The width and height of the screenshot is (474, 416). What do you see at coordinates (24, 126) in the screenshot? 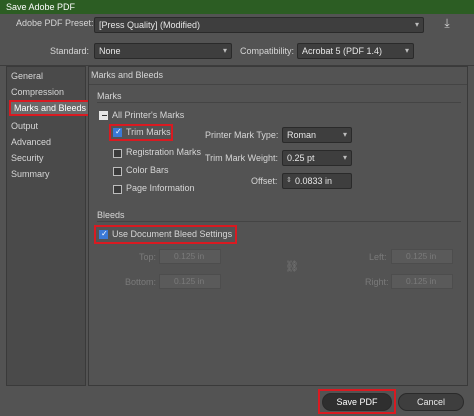
I see `sidebar-item-output: Output` at bounding box center [24, 126].